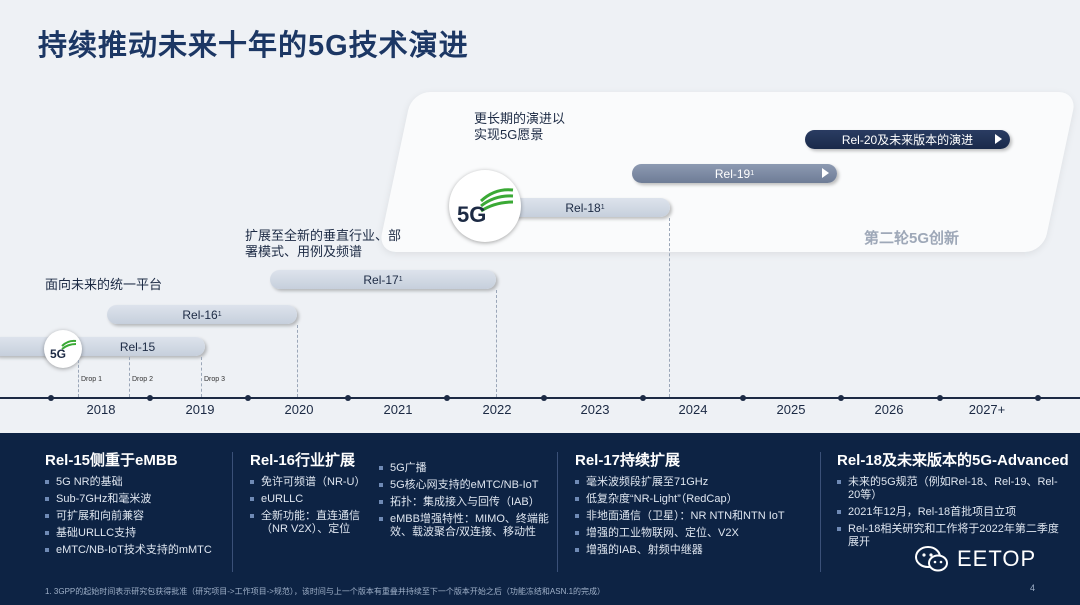 The height and width of the screenshot is (605, 1080). I want to click on drop-2-guide, so click(129, 377).